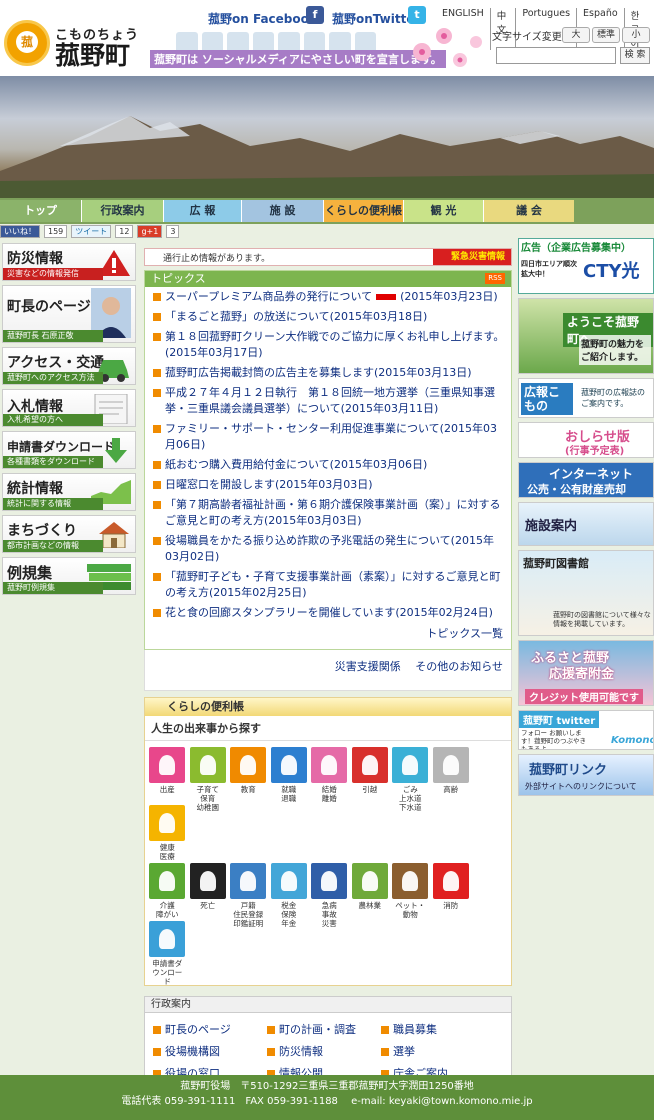 This screenshot has width=654, height=1120. I want to click on topic-text: ファミリー・サポート・センター利用促進事業について, so click(302, 428).